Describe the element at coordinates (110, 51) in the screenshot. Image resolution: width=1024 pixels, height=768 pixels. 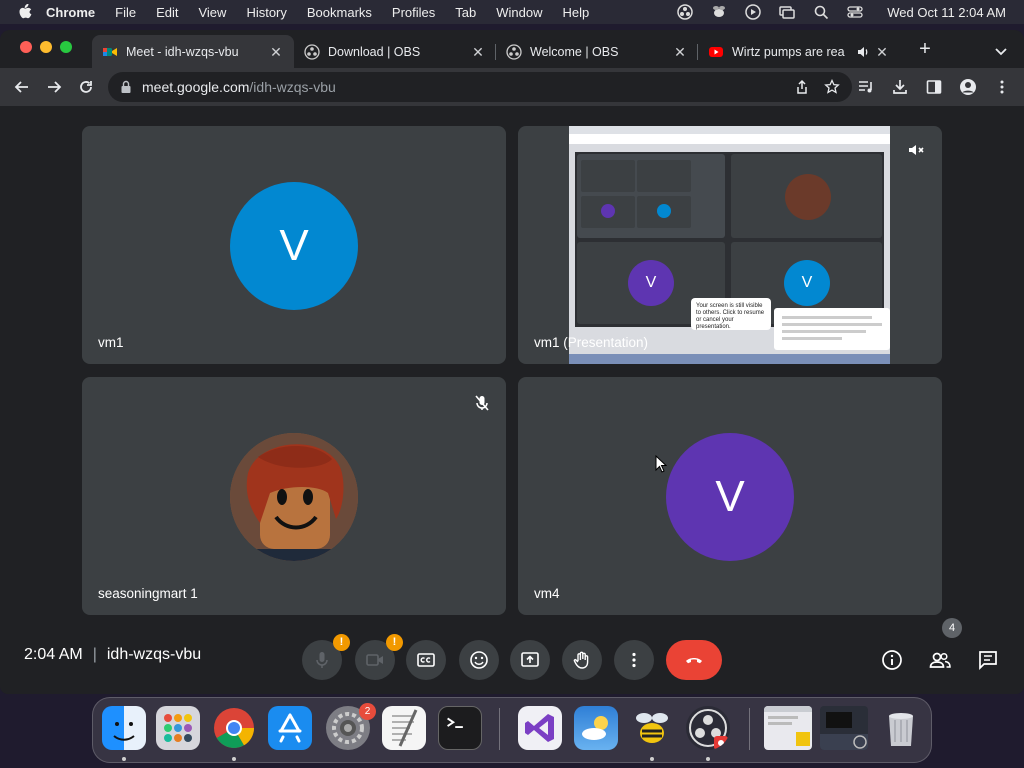
I see `google-meet-icon` at that location.